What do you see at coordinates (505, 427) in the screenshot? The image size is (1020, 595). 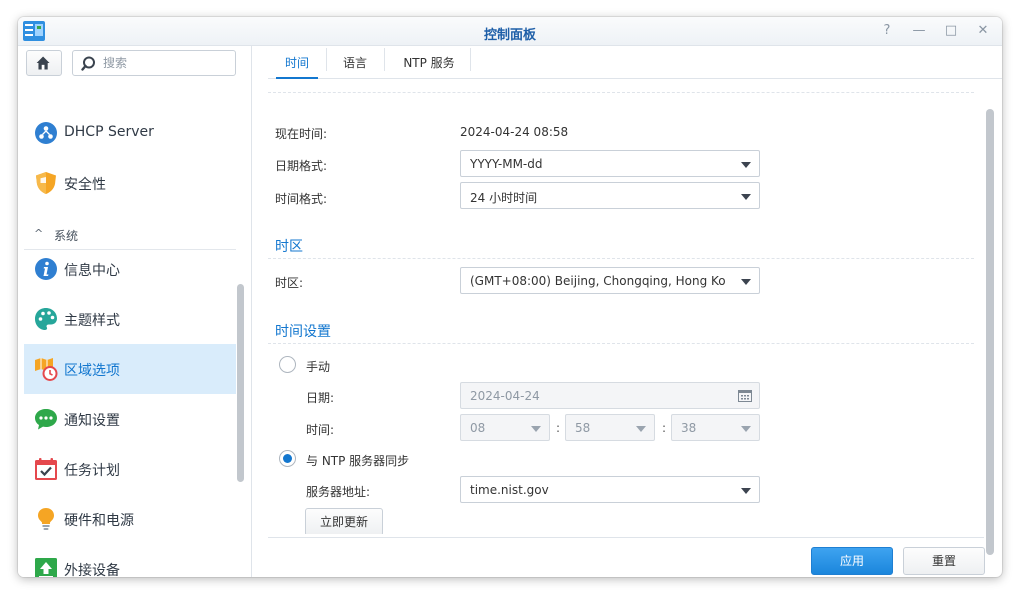 I see `hour-select: 08` at bounding box center [505, 427].